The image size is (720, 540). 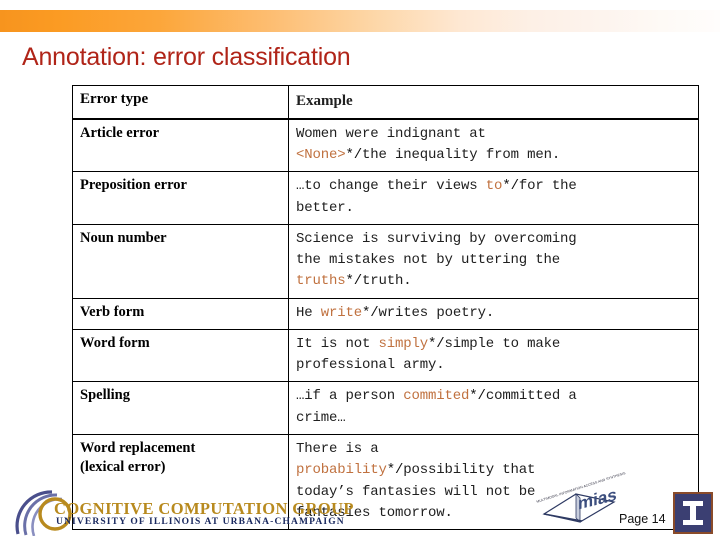 What do you see at coordinates (180, 145) in the screenshot?
I see `error-type-cell: Article error` at bounding box center [180, 145].